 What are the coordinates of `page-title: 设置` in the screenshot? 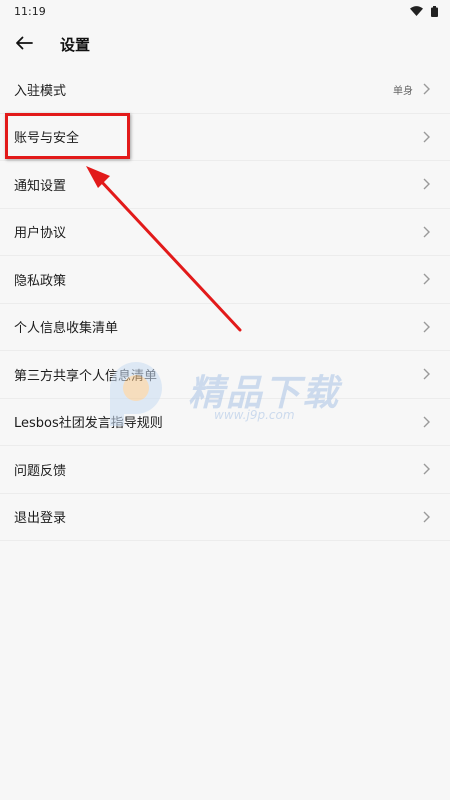 It's located at (75, 44).